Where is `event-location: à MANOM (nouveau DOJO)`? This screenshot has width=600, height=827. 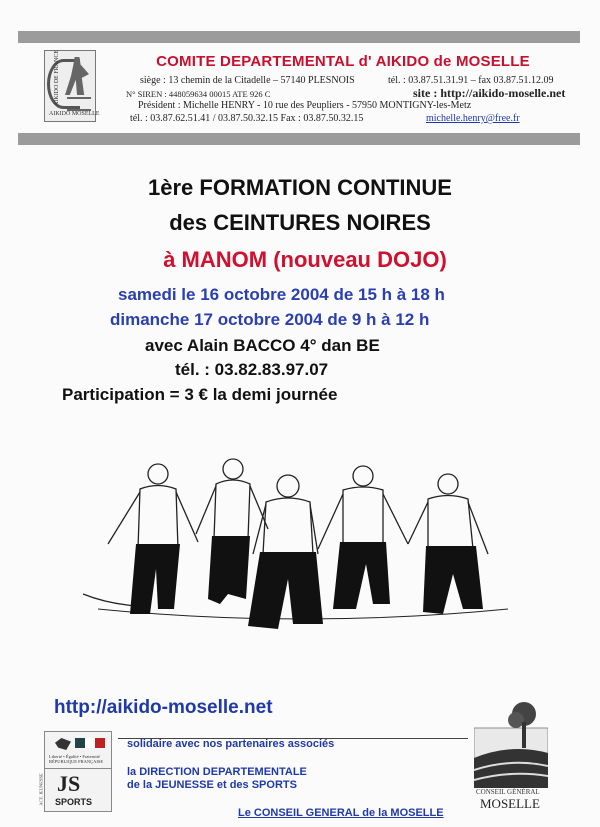 event-location: à MANOM (nouveau DOJO) is located at coordinates (305, 259).